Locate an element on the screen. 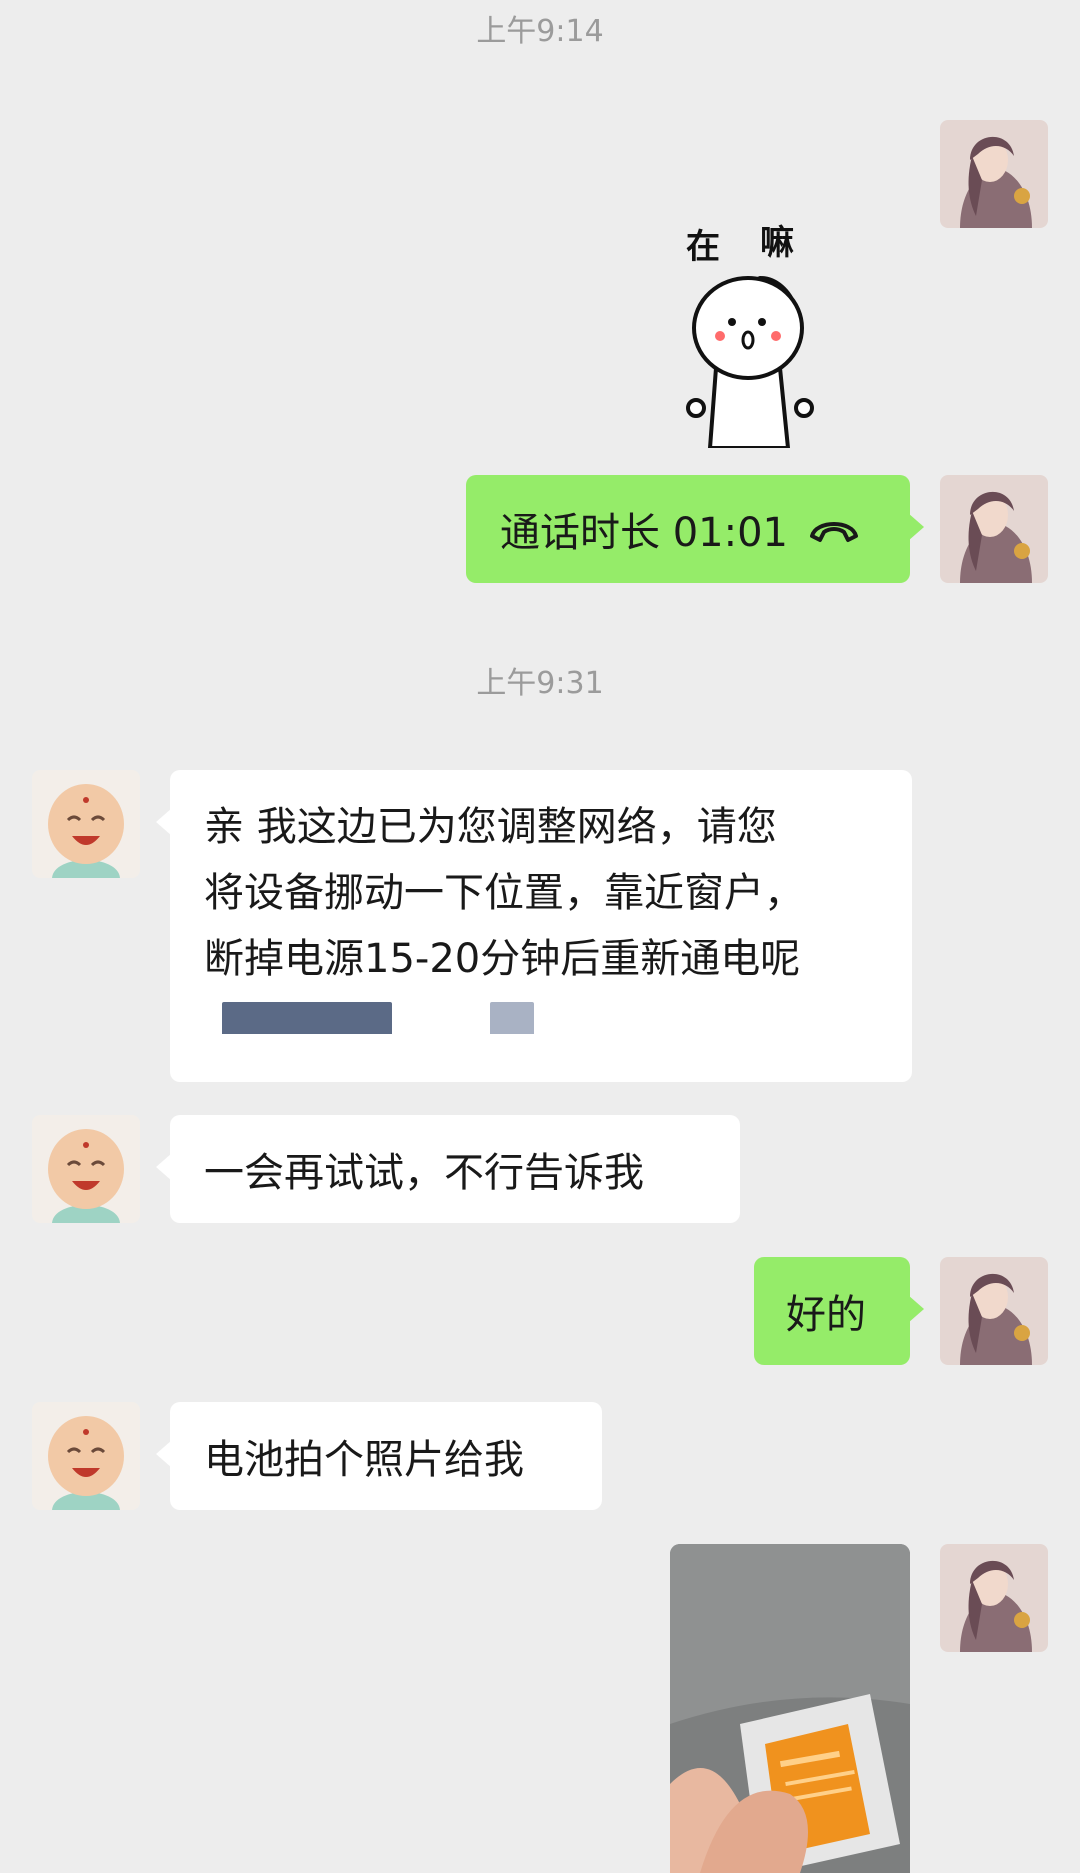 Image resolution: width=1080 pixels, height=1873 pixels. message-bubble-received: 一会再试试，不行告诉我 is located at coordinates (448, 1169).